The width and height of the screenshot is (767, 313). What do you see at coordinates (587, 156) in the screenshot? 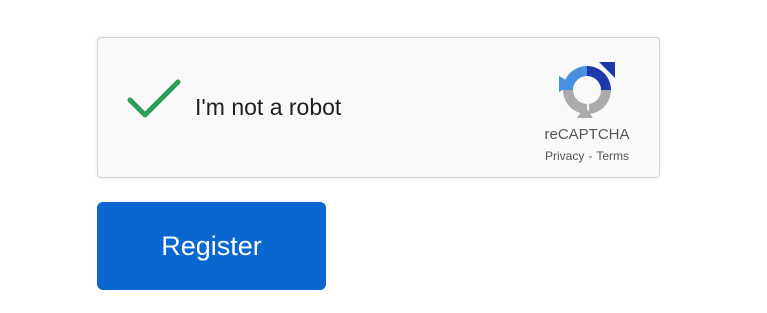
I see `recaptcha-links: Privacy - Terms` at bounding box center [587, 156].